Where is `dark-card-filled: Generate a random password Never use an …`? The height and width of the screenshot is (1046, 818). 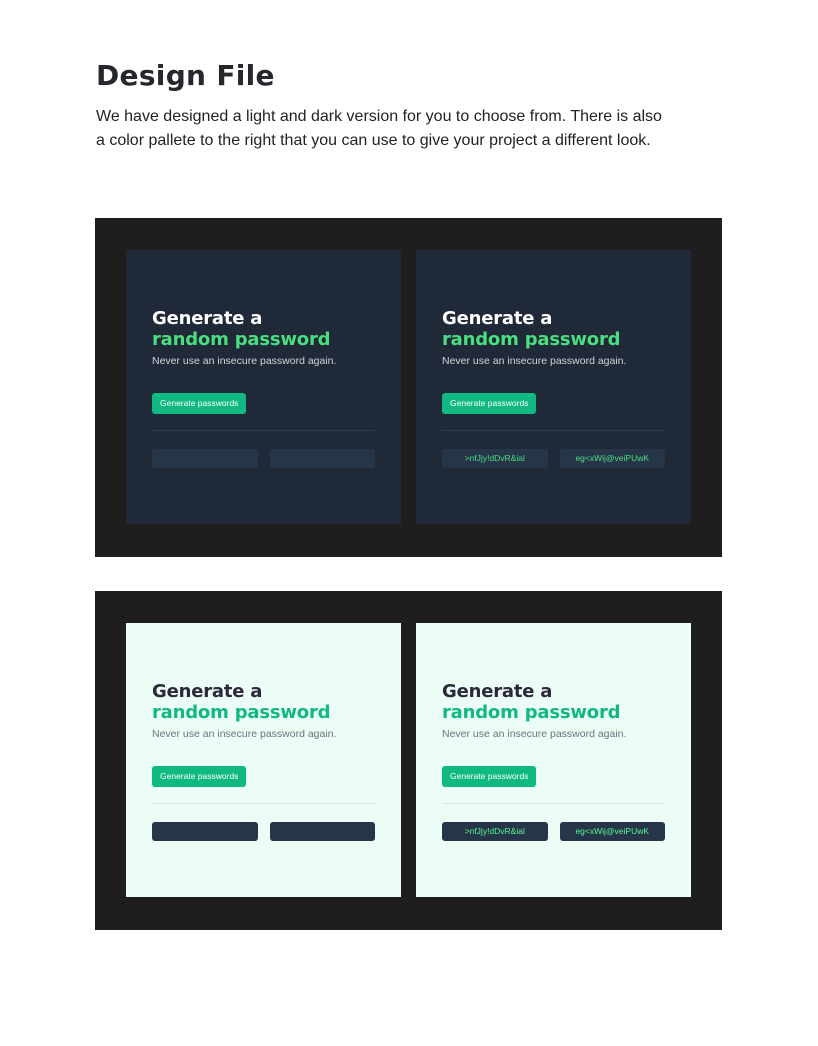 dark-card-filled: Generate a random password Never use an … is located at coordinates (553, 387).